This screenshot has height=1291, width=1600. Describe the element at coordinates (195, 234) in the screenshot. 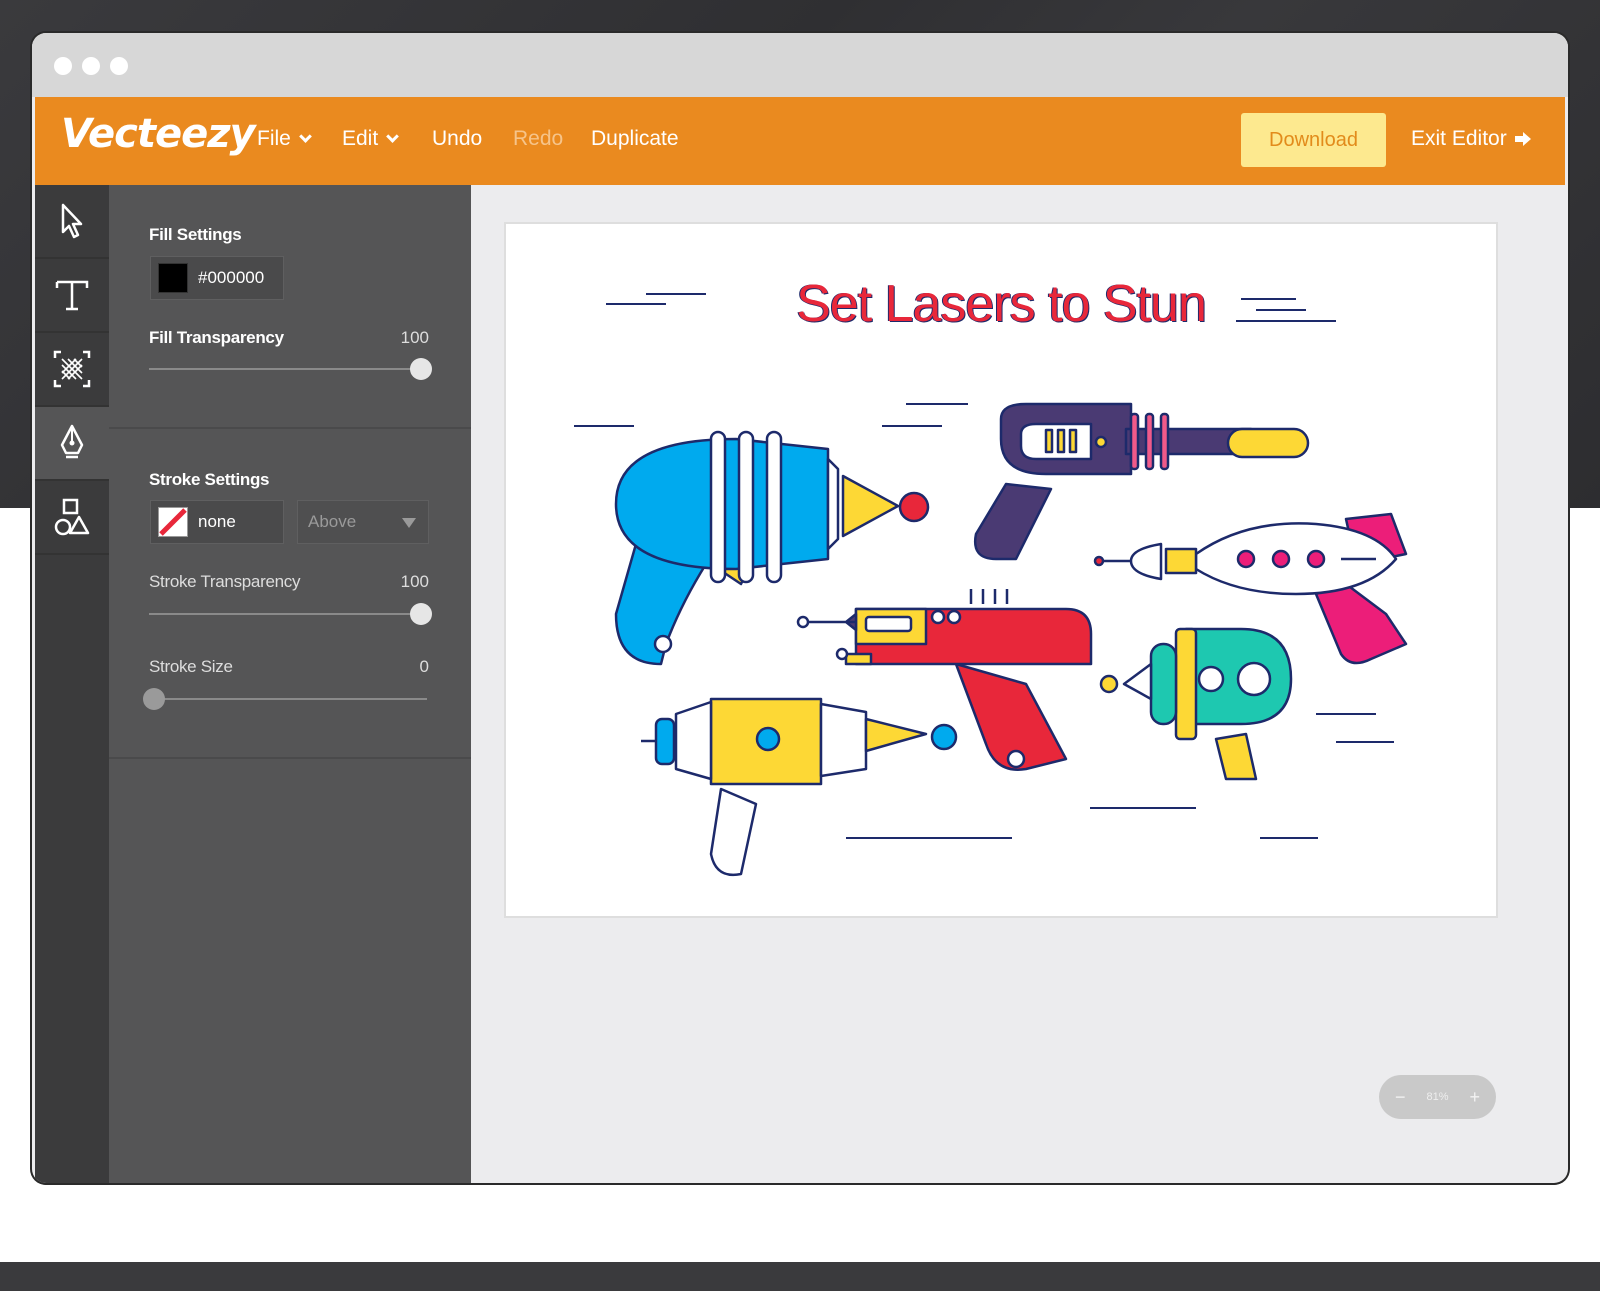

I see `fill-settings-heading: Fill Settings` at that location.